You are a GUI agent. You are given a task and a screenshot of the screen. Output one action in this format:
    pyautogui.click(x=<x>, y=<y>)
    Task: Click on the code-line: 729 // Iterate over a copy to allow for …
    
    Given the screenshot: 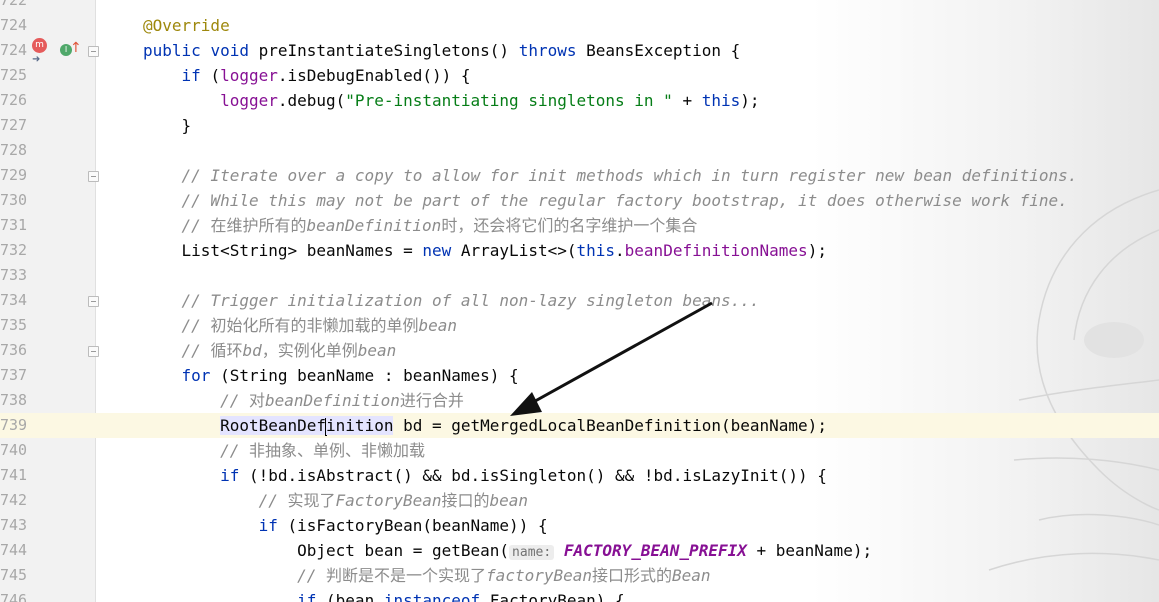 What is the action you would take?
    pyautogui.click(x=579, y=175)
    